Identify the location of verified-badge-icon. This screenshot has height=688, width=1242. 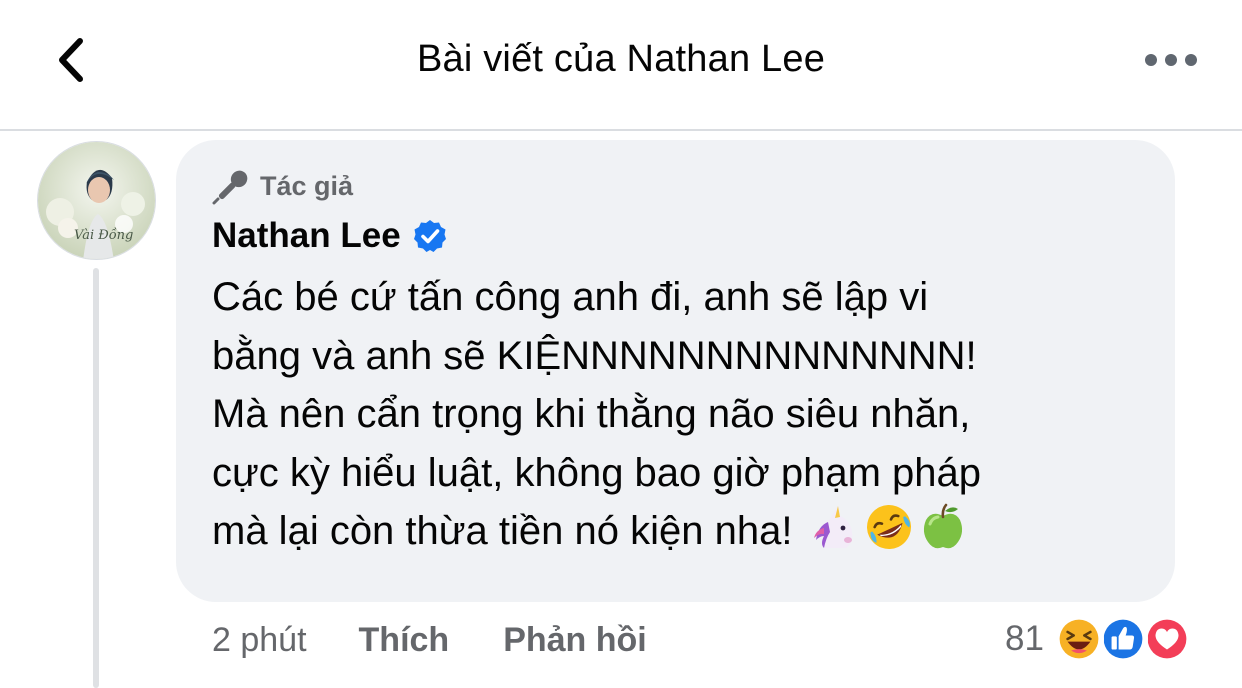
(429, 236).